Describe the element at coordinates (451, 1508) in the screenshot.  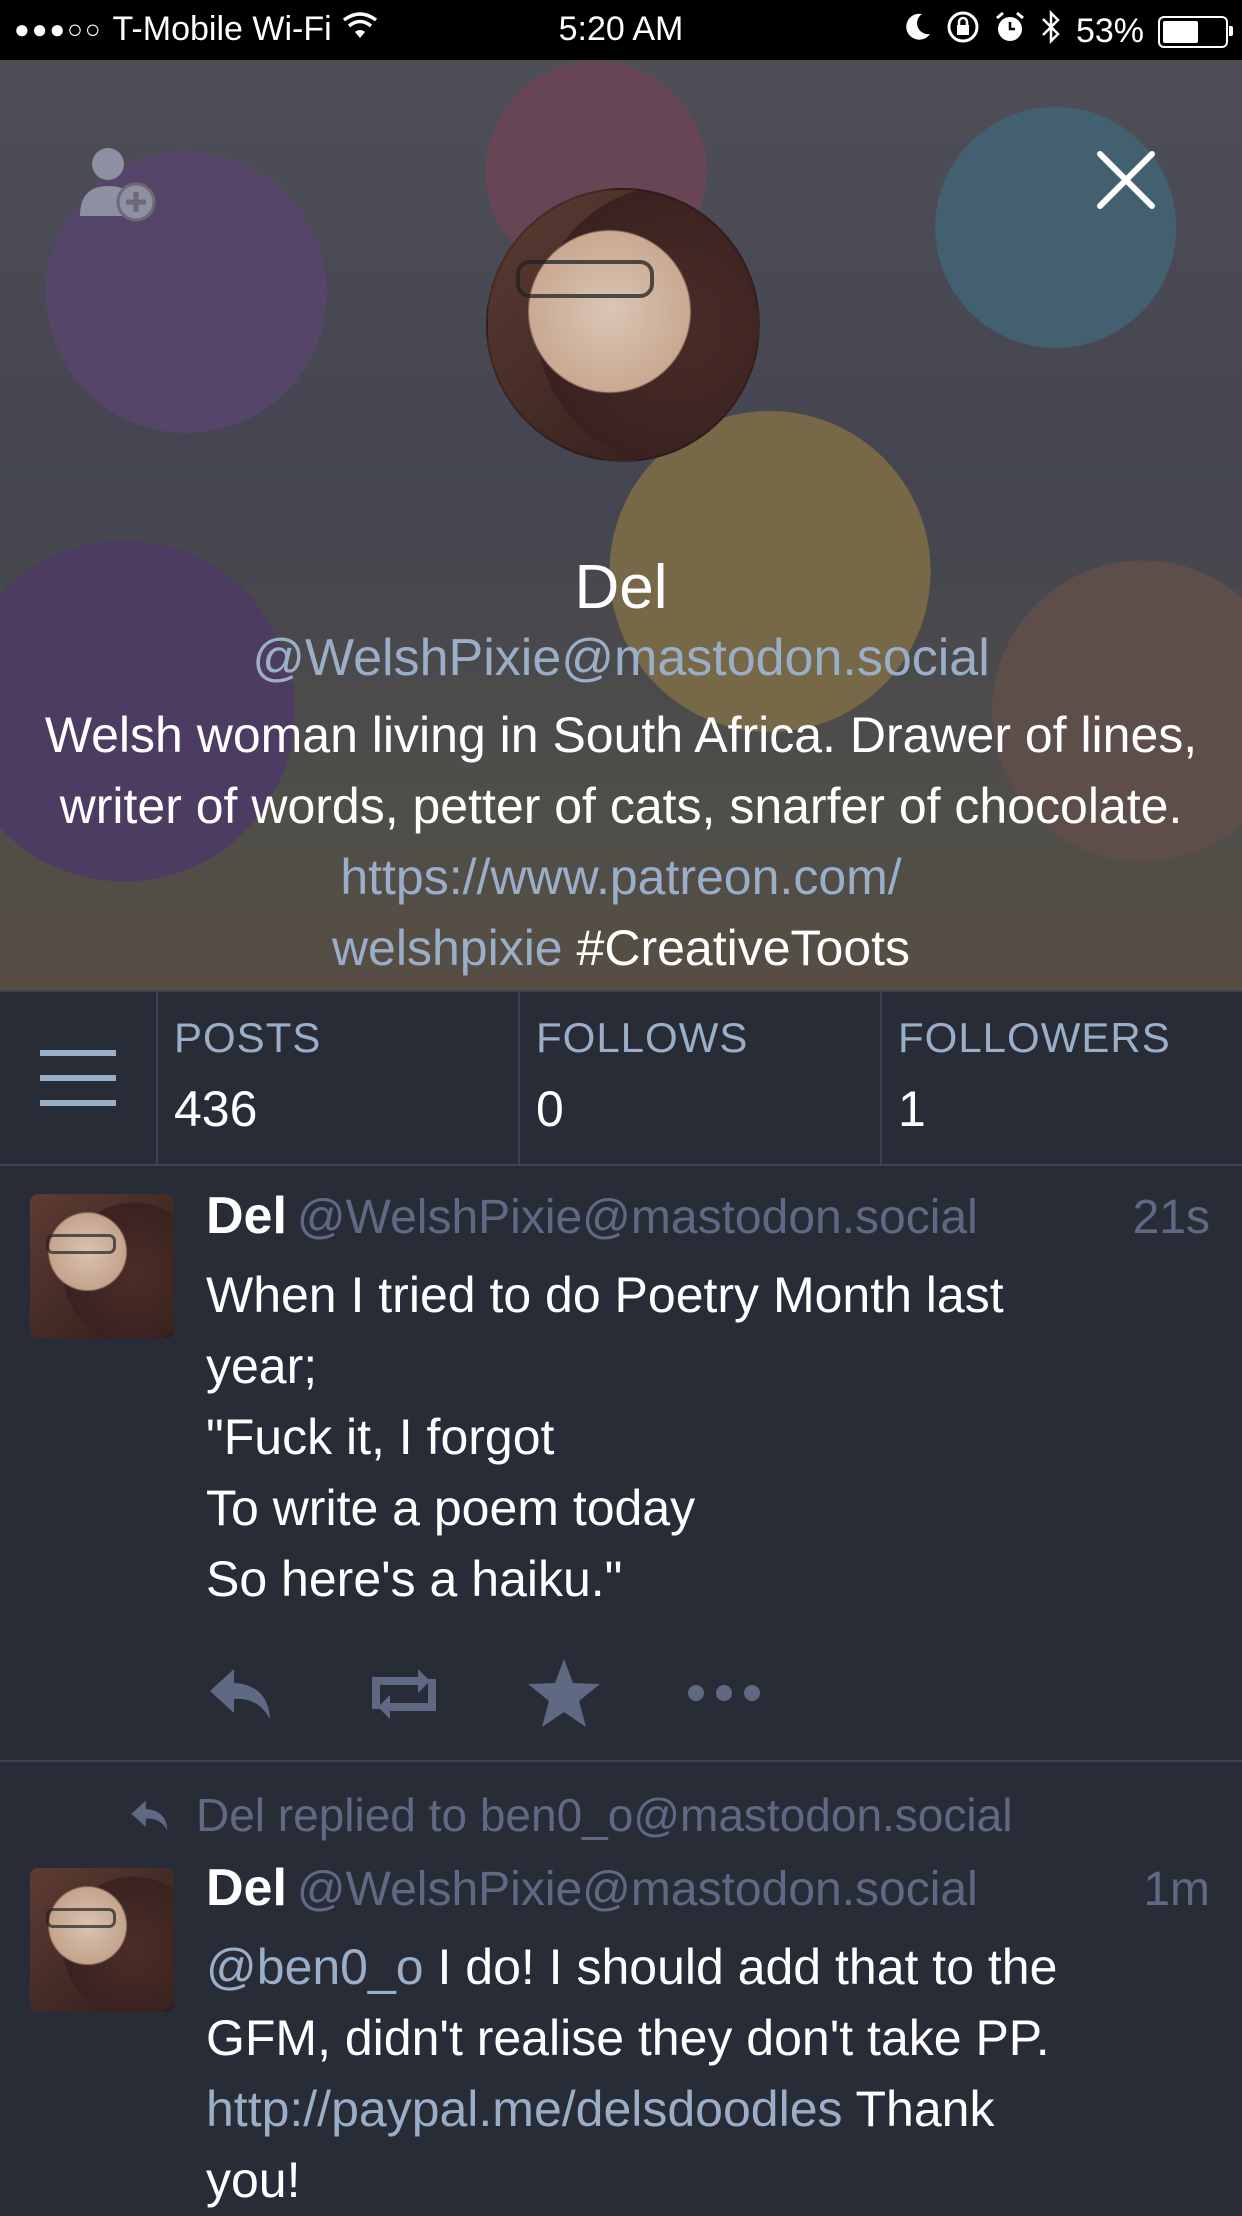
I see `status-line: To write a poem today` at that location.